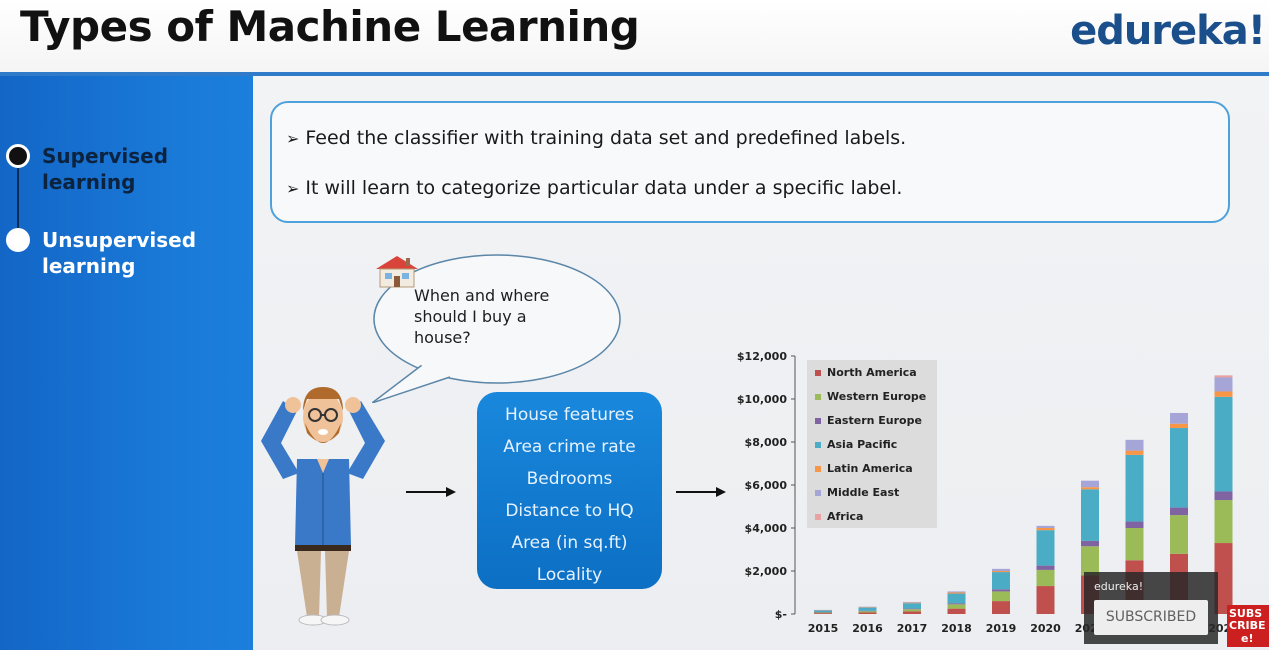 This screenshot has width=1269, height=650. What do you see at coordinates (867, 628) in the screenshot?
I see `x-tick-label: 2016` at bounding box center [867, 628].